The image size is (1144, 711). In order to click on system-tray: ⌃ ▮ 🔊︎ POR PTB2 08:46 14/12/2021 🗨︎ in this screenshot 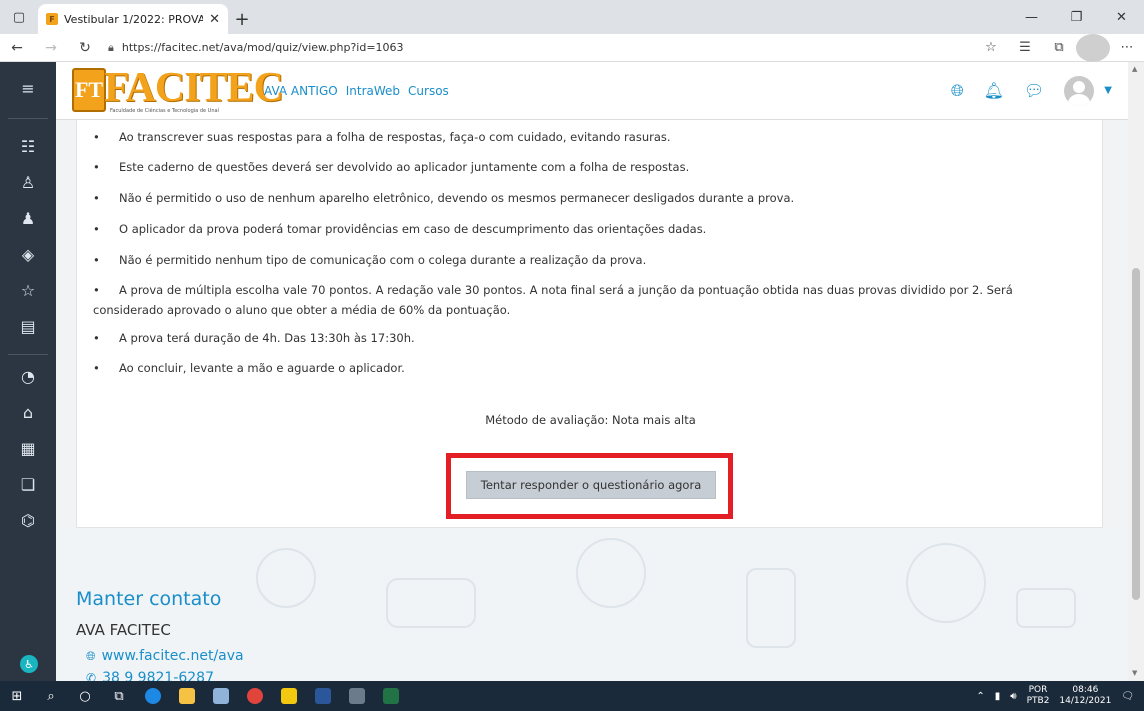, I will do `click(1060, 696)`.